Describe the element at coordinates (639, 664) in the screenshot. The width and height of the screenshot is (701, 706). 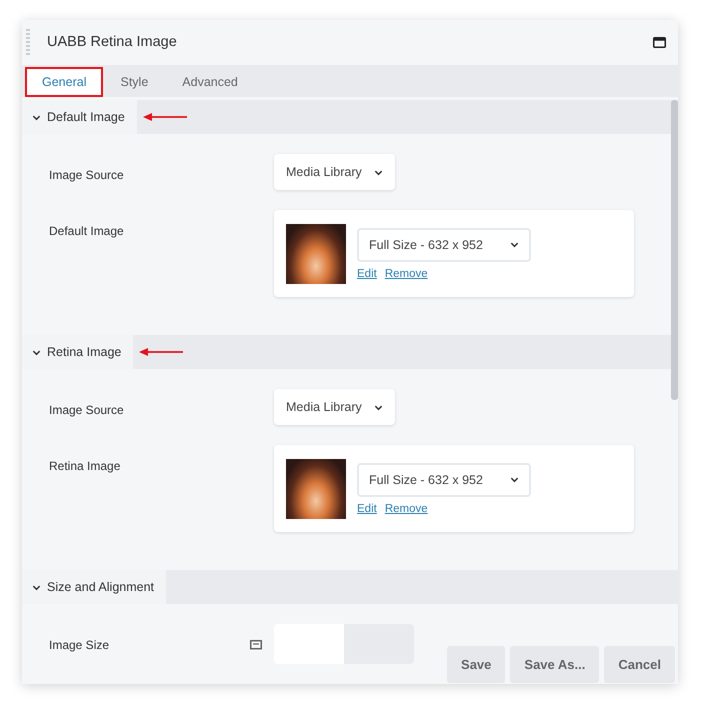
I see `footer-button: Cancel` at that location.